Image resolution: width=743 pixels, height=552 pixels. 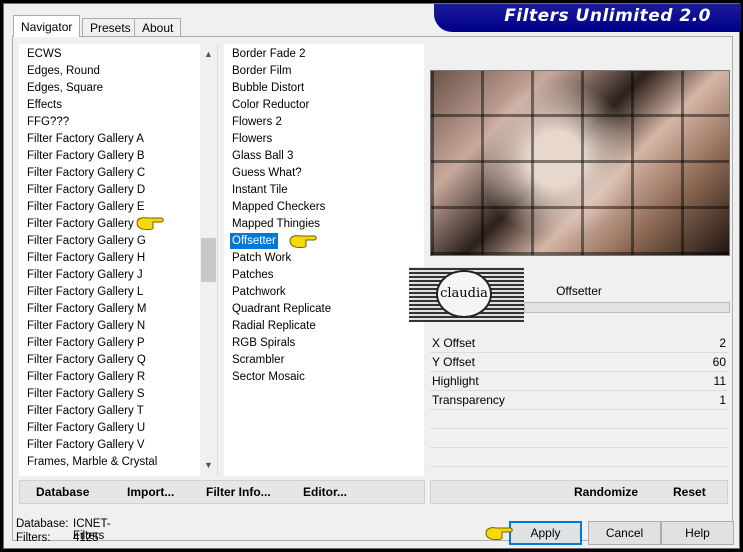 I want to click on filter-item: Sector Mosaic, so click(x=268, y=377).